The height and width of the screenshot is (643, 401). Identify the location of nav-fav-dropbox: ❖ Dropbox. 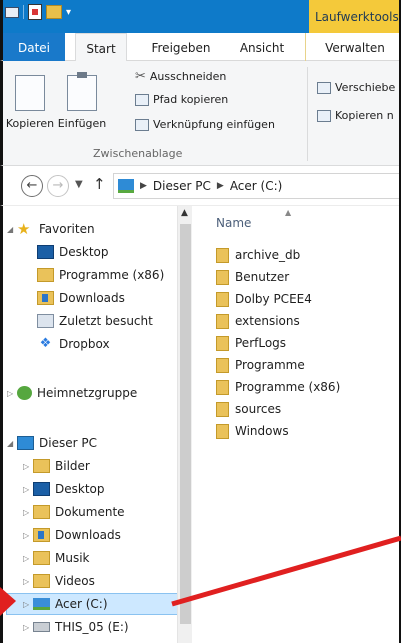
(73, 344).